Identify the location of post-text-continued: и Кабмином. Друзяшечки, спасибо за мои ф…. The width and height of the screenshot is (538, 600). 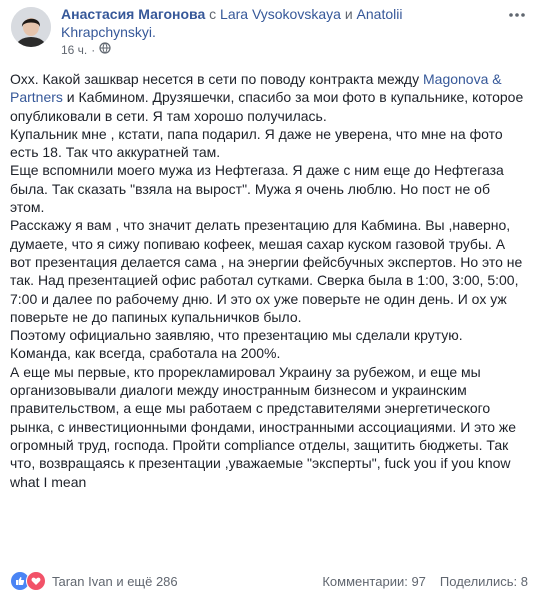
(267, 106).